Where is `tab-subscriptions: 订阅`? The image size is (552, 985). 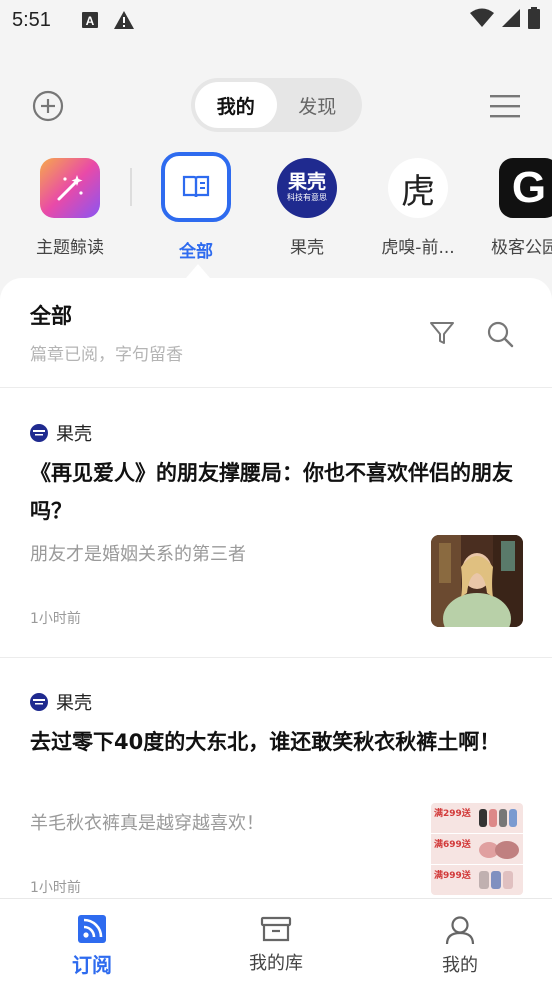
tab-subscriptions: 订阅 is located at coordinates (92, 942).